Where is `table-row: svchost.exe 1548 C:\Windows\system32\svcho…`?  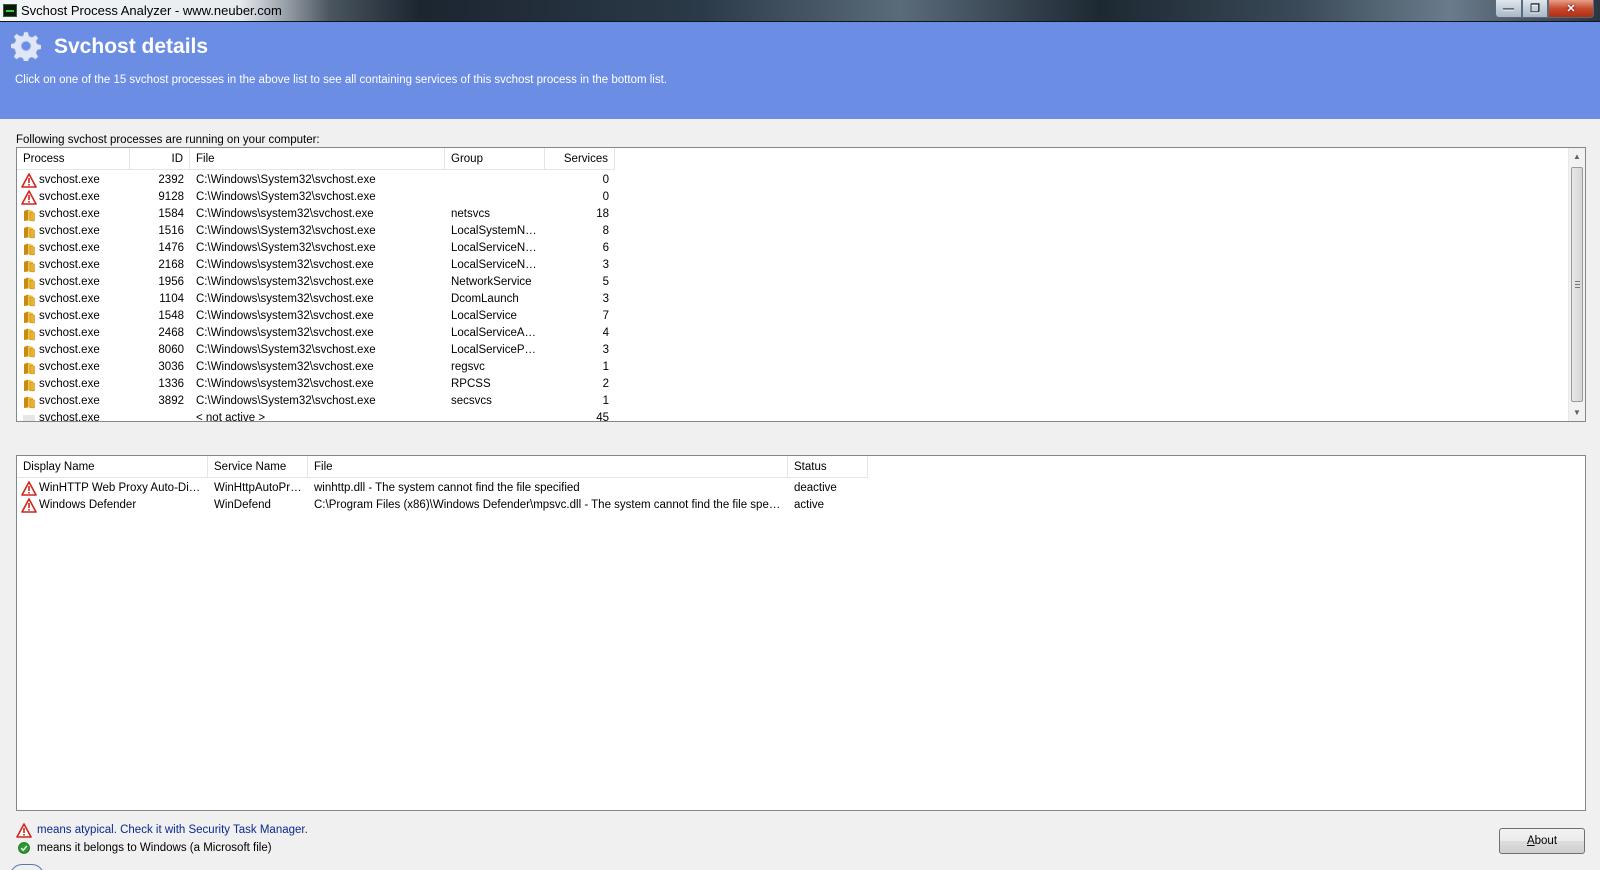 table-row: svchost.exe 1548 C:\Windows\system32\svcho… is located at coordinates (801, 316).